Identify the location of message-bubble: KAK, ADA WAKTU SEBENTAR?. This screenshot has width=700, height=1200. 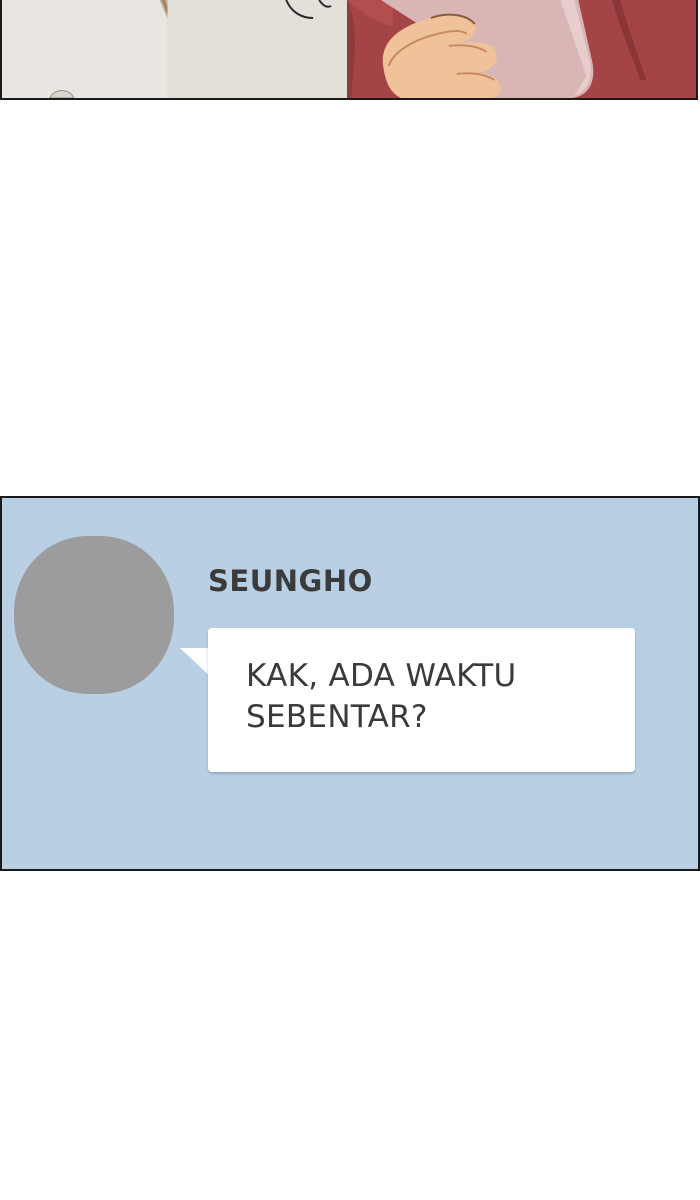
(421, 700).